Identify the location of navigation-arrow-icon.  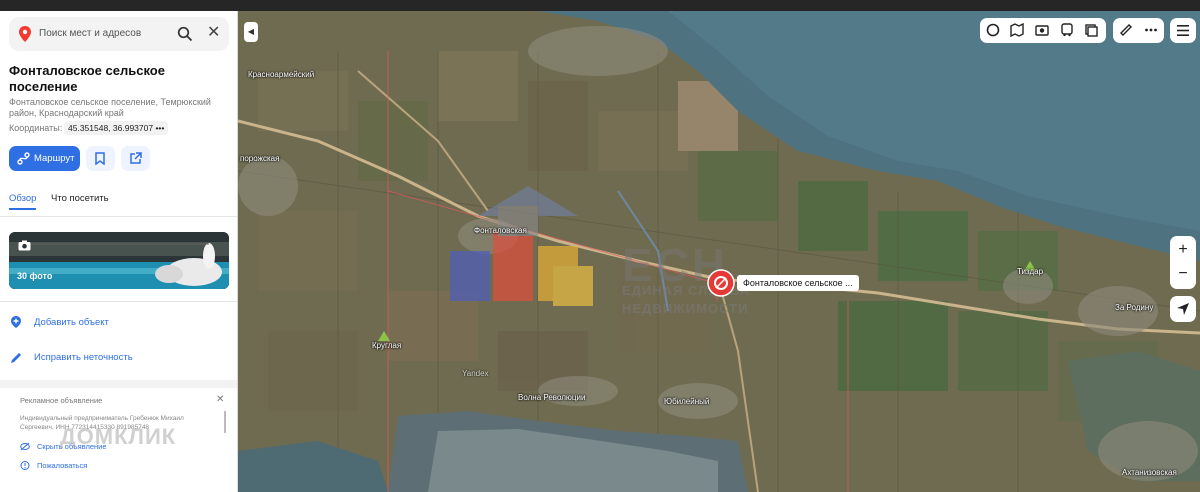
(1183, 309).